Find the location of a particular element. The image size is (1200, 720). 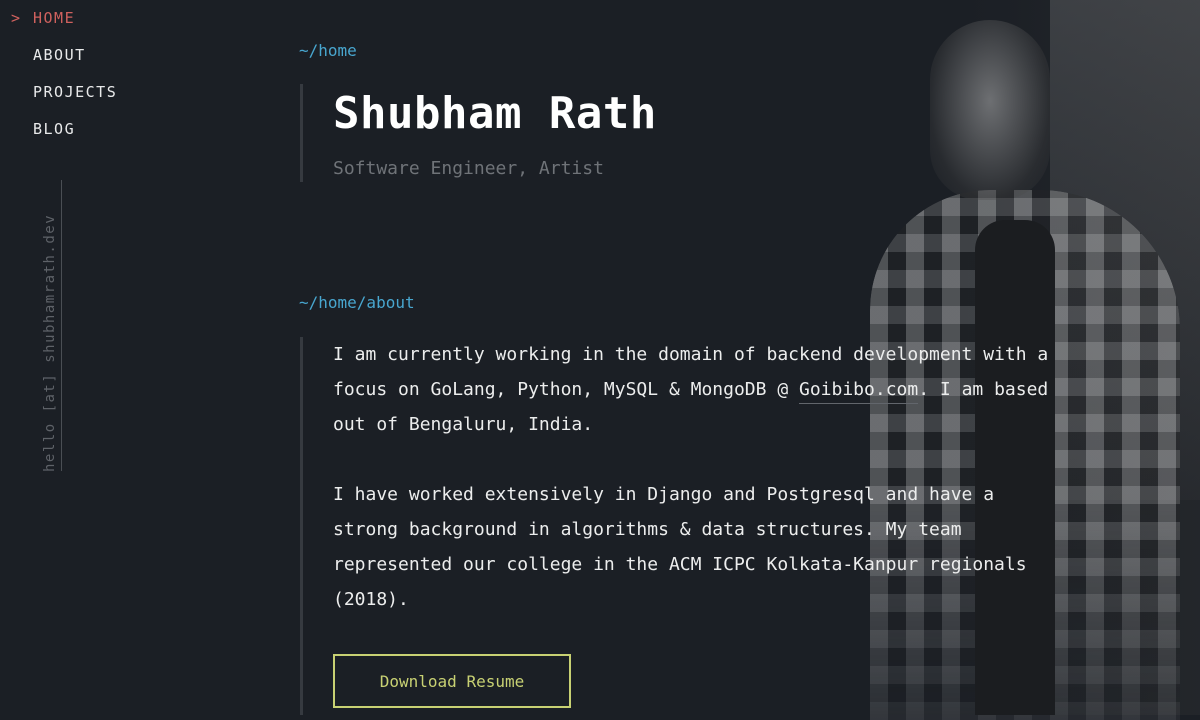

nav-item-projects: PROJECTS is located at coordinates (70, 98).